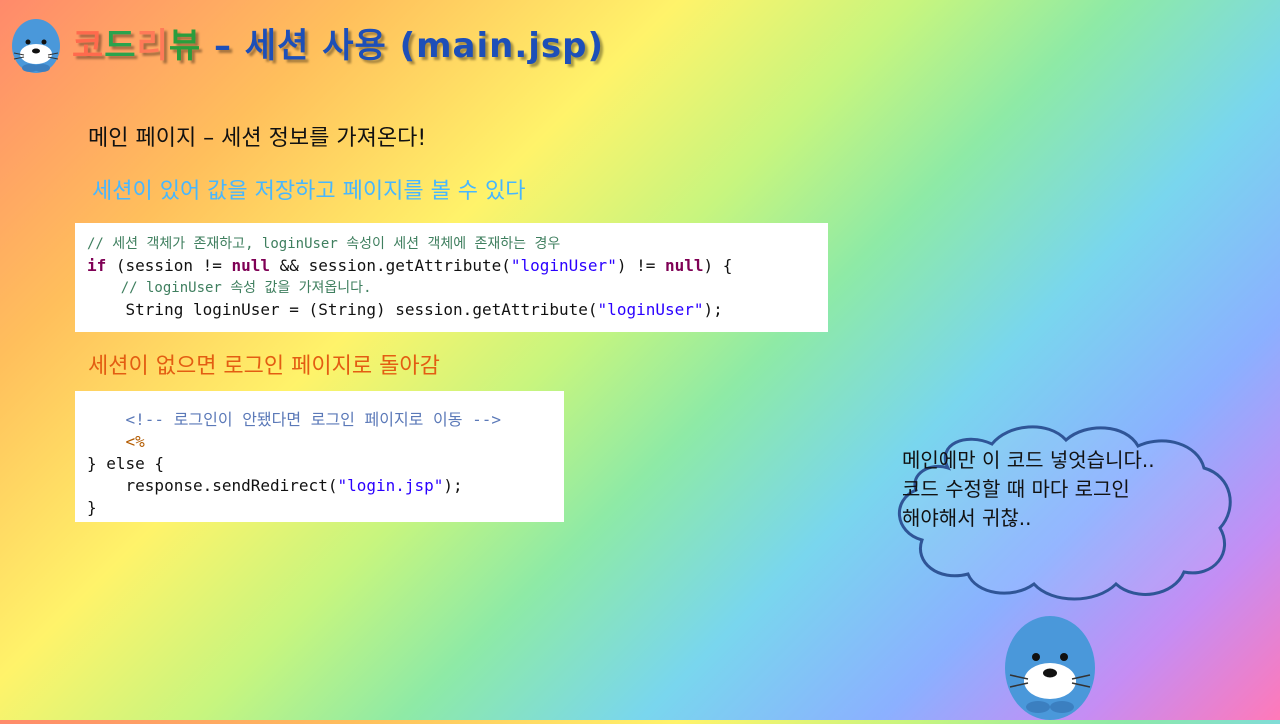  Describe the element at coordinates (152, 46) in the screenshot. I see `title-char-3: 리` at that location.